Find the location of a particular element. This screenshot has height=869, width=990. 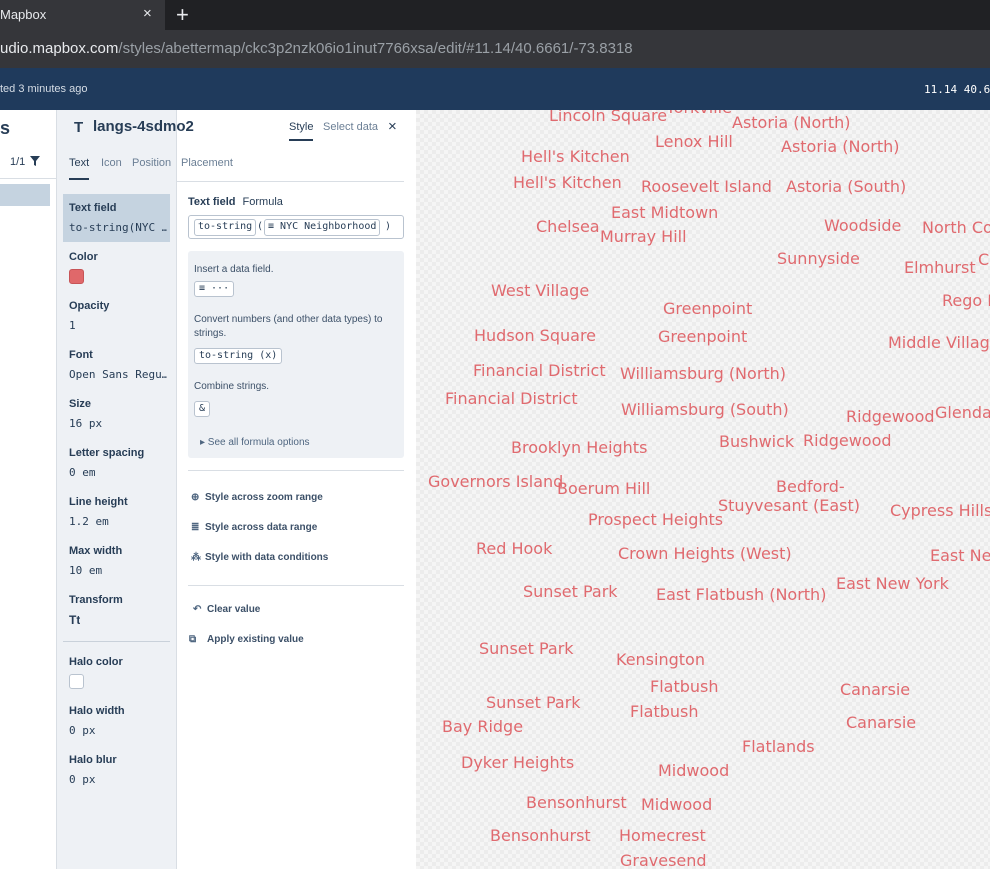

map-label: Williamsburg (North) is located at coordinates (703, 373).